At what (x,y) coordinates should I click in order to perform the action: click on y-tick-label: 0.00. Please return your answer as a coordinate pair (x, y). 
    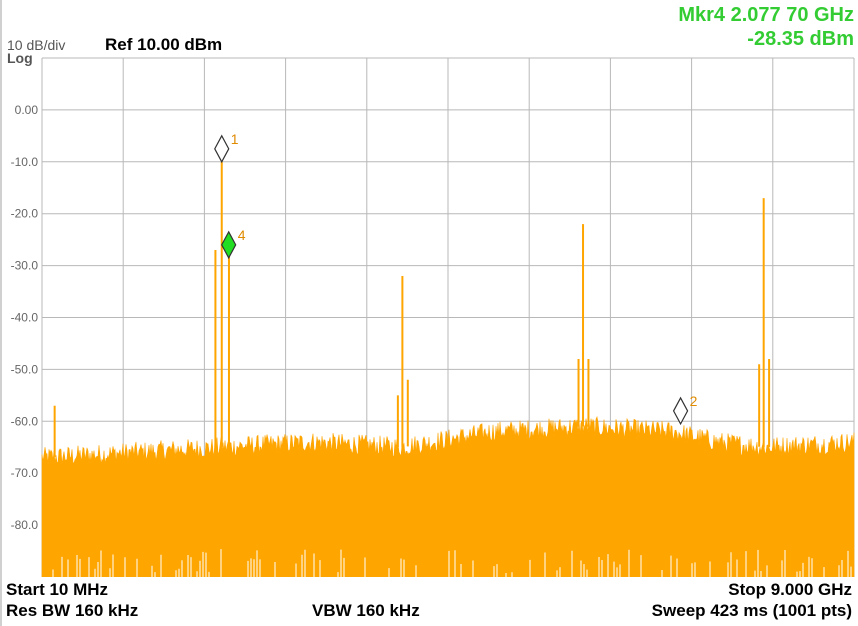
    Looking at the image, I should click on (27, 110).